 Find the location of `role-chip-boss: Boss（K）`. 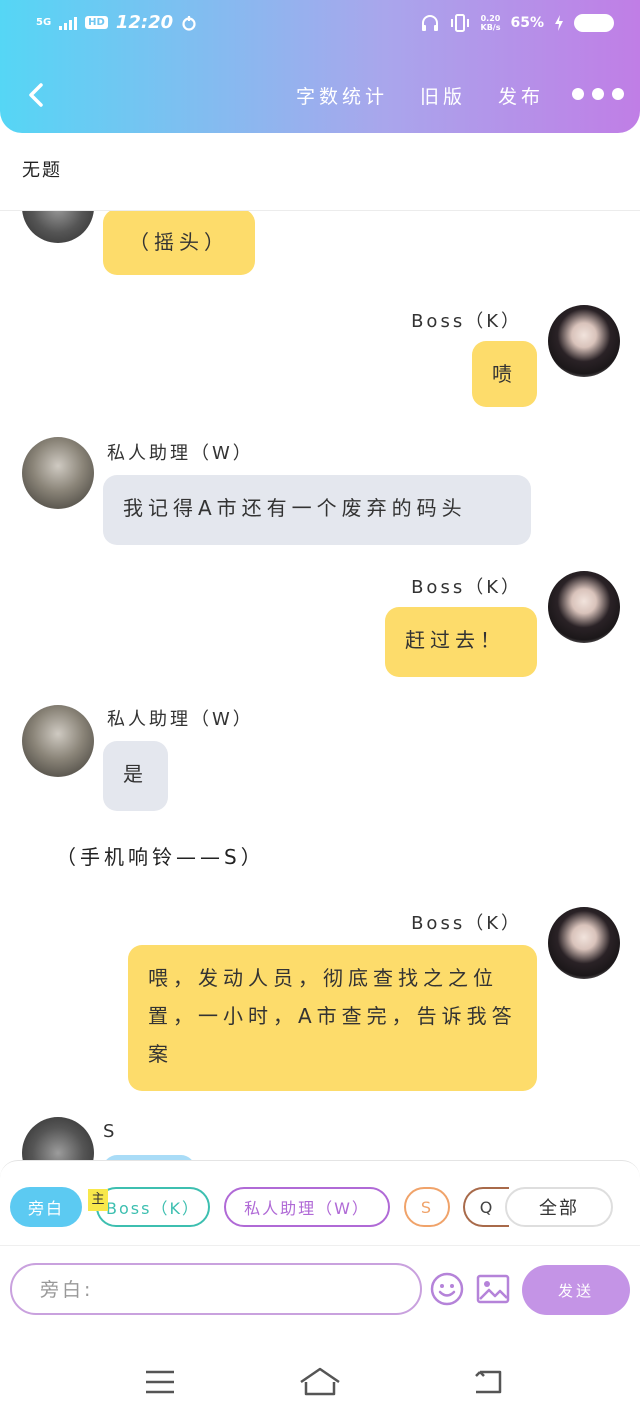

role-chip-boss: Boss（K） is located at coordinates (153, 1207).